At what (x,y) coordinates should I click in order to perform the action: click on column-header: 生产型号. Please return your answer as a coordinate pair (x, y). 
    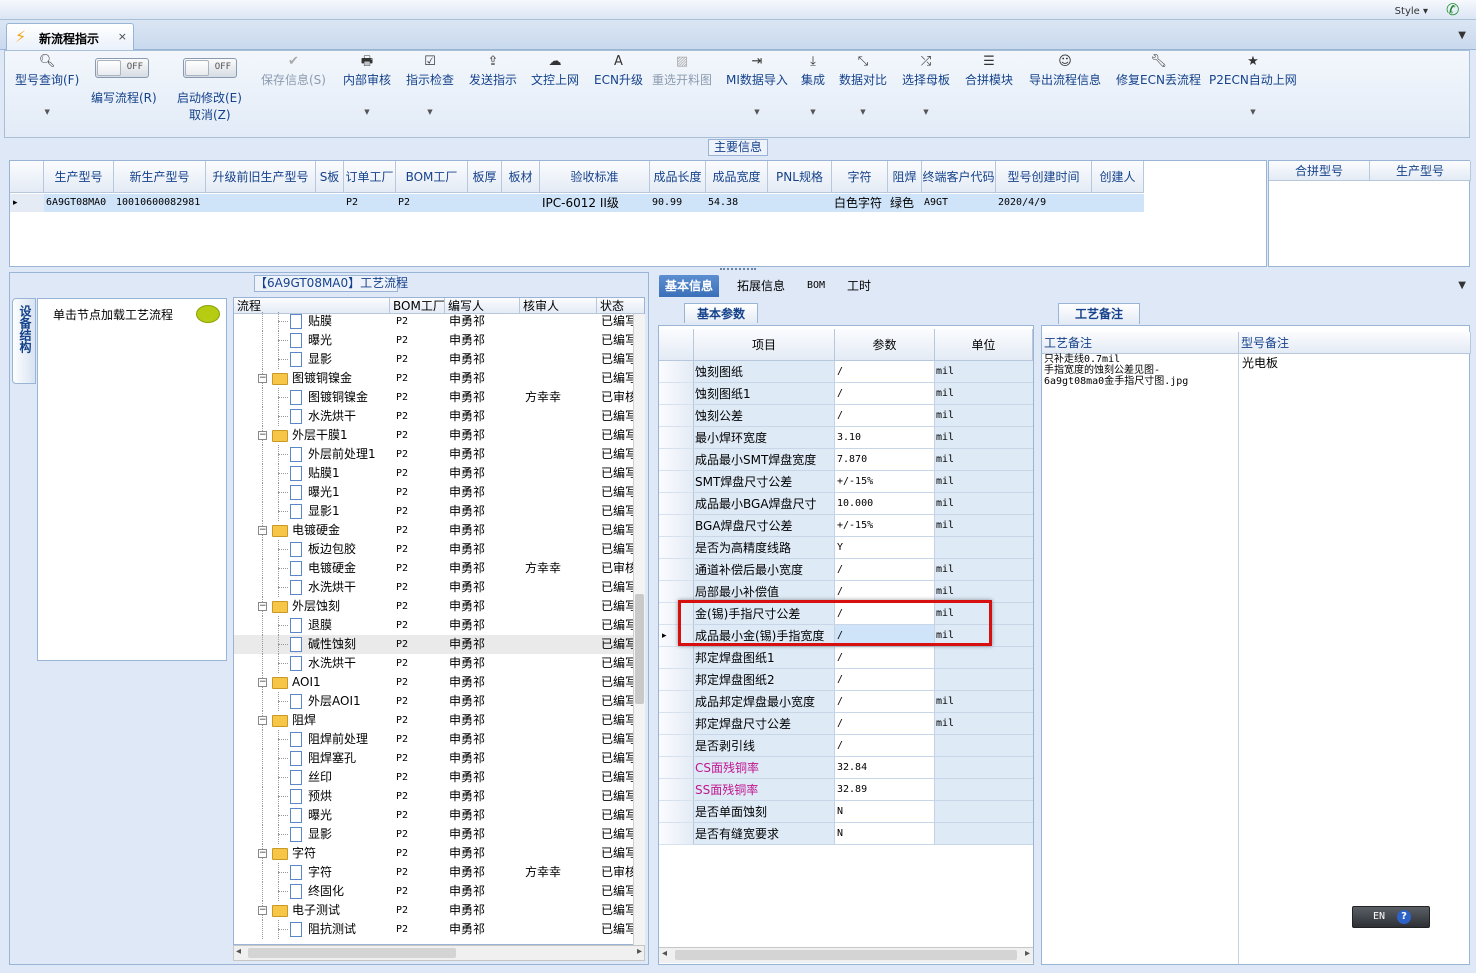
    Looking at the image, I should click on (79, 177).